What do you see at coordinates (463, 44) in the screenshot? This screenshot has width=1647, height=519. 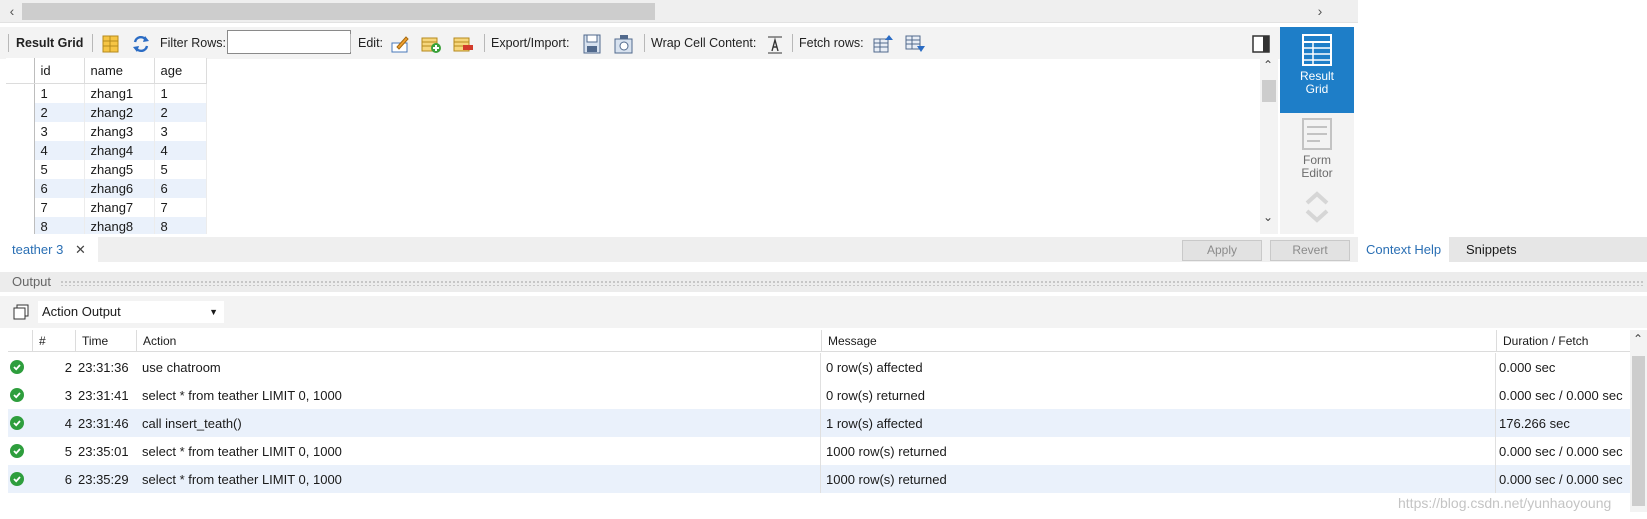 I see `delete-row-icon` at bounding box center [463, 44].